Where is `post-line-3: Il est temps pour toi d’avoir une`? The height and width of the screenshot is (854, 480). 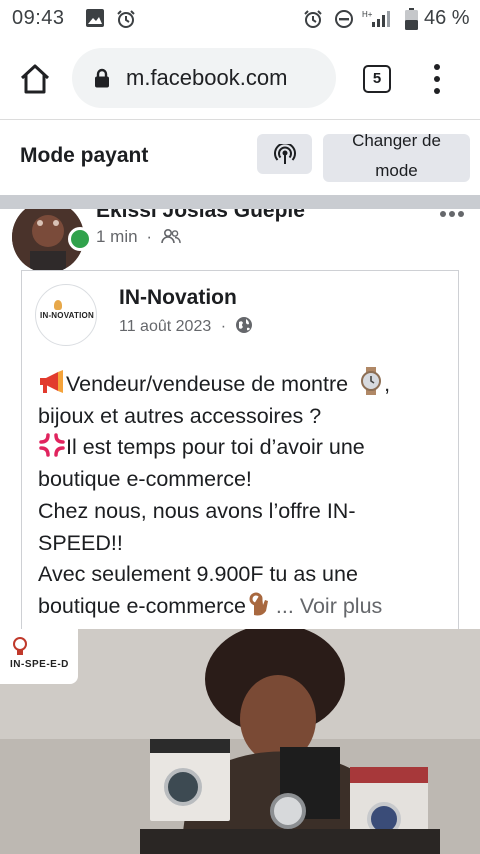 post-line-3: Il est temps pour toi d’avoir une is located at coordinates (215, 447).